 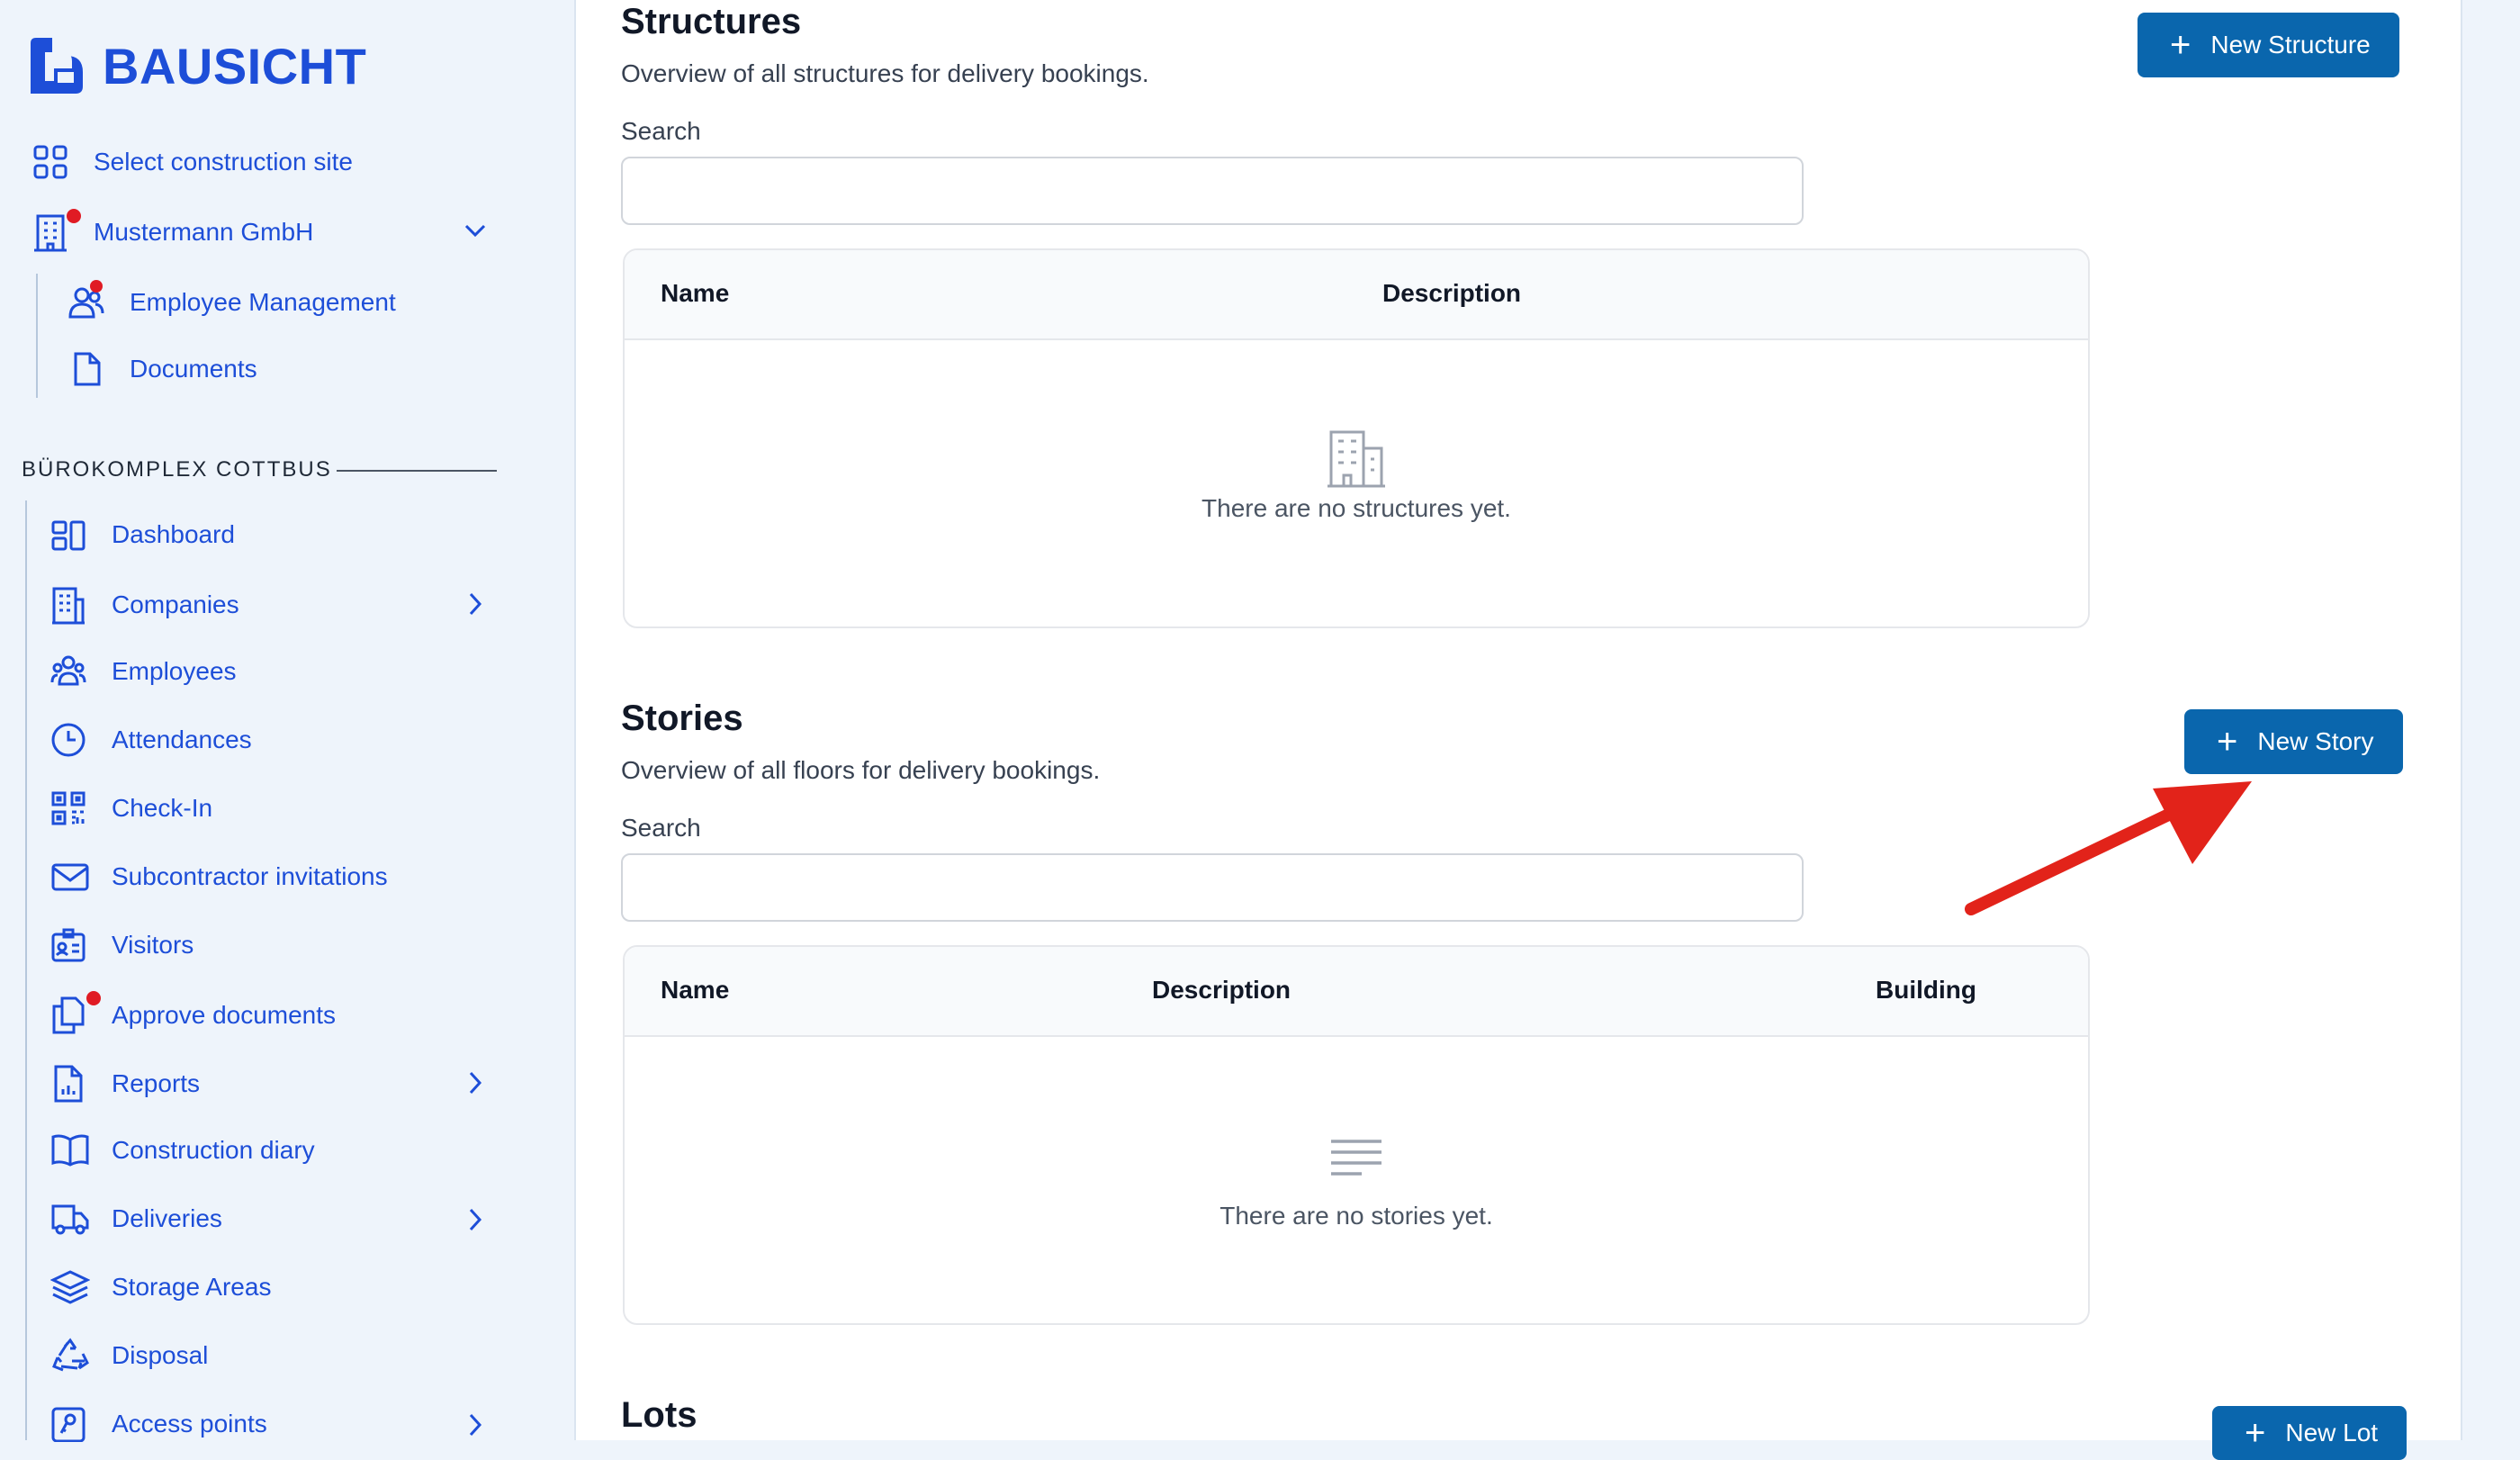 I want to click on nav-label: Check-In, so click(x=163, y=808).